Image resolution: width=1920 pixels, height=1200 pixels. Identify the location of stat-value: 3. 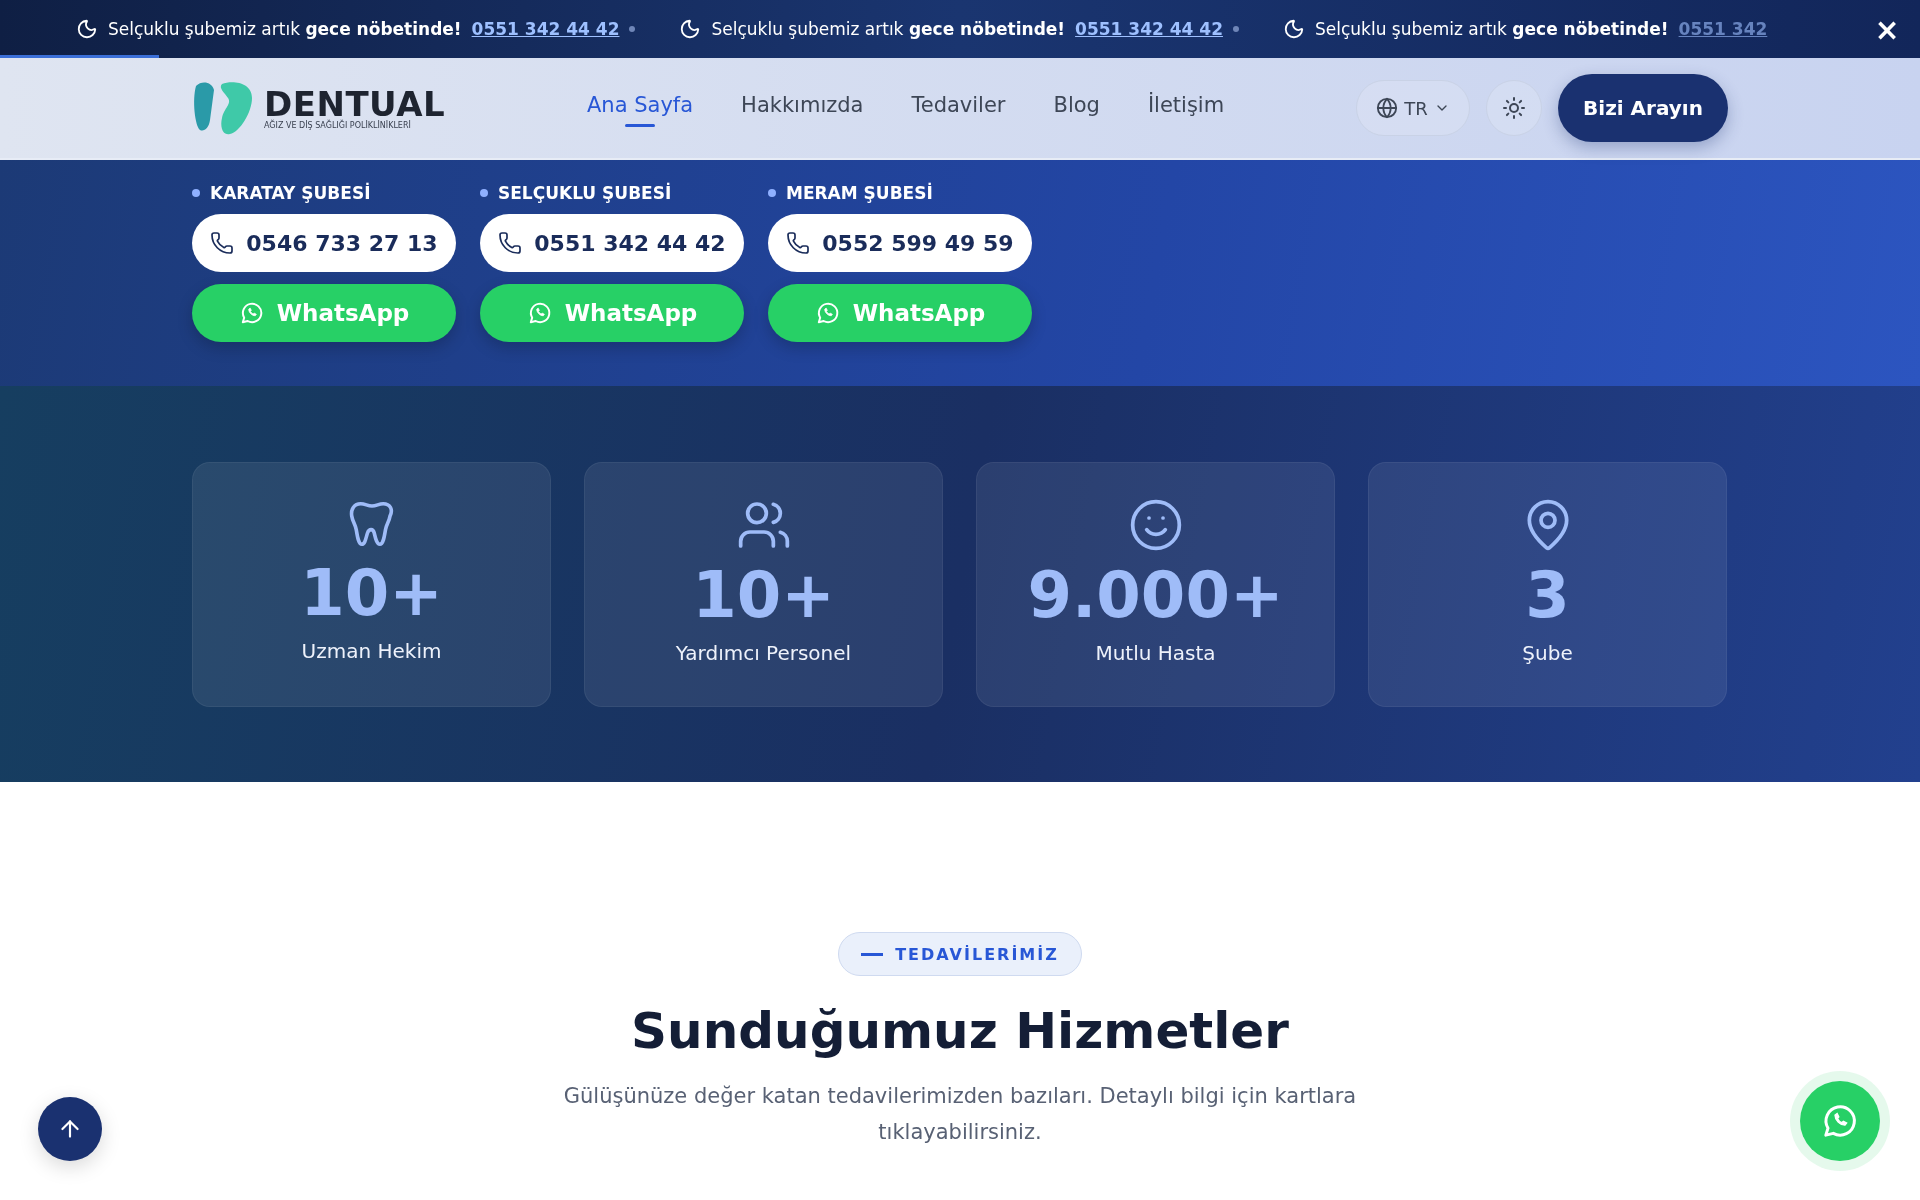
(1547, 595).